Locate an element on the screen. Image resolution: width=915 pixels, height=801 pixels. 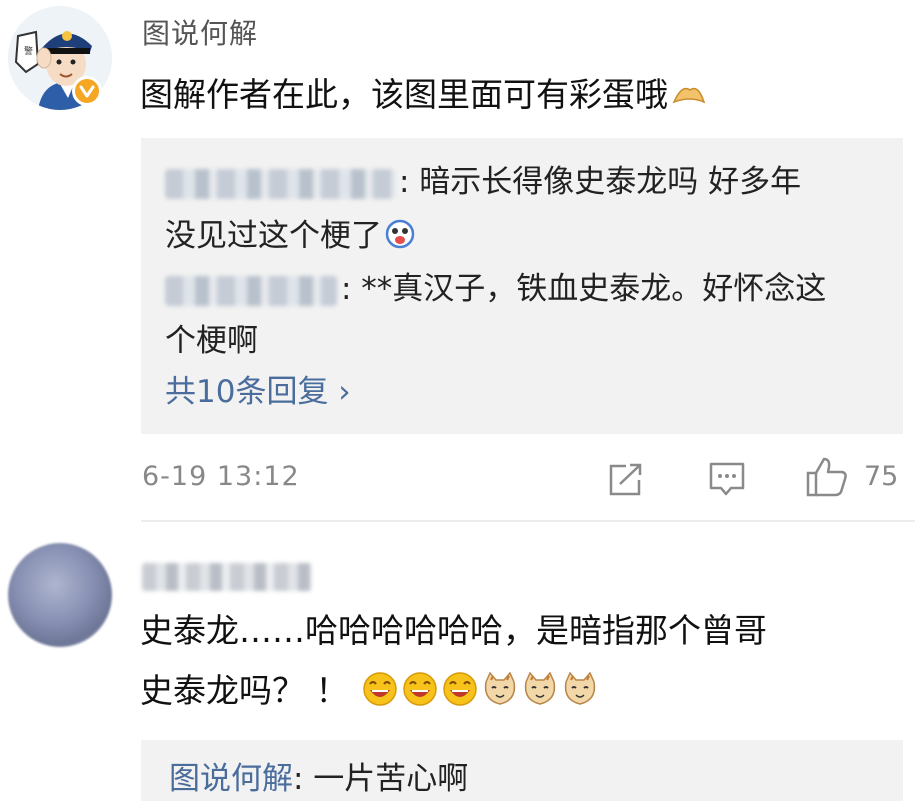
reply-line: : 暗示长得像史泰龙吗 好多年 is located at coordinates (483, 178).